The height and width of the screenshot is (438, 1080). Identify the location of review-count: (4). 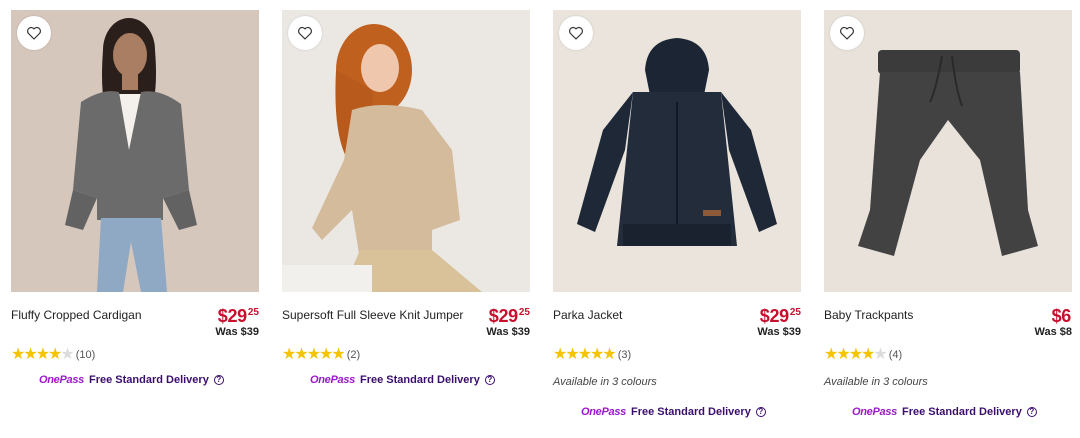
(895, 355).